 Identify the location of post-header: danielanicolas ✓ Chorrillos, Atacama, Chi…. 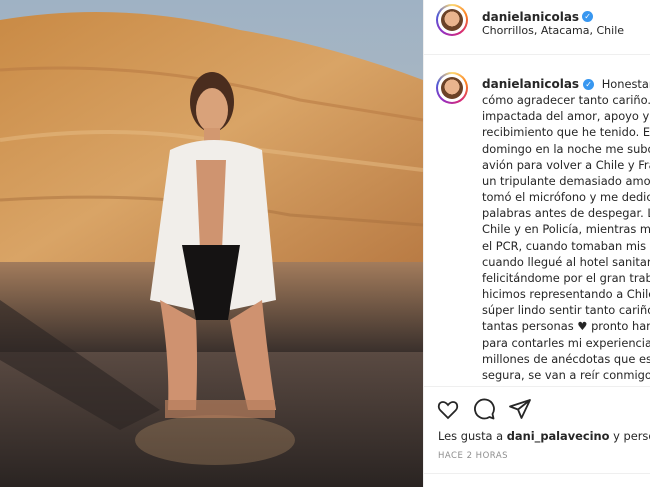
(537, 27).